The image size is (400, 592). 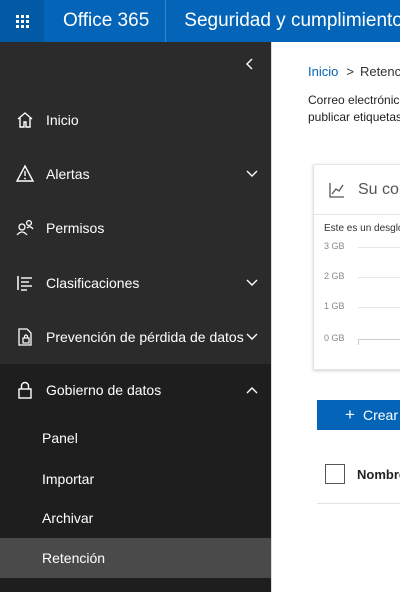 I want to click on sidebar-item-clasificaciones: Clasificaciones, so click(x=135, y=283).